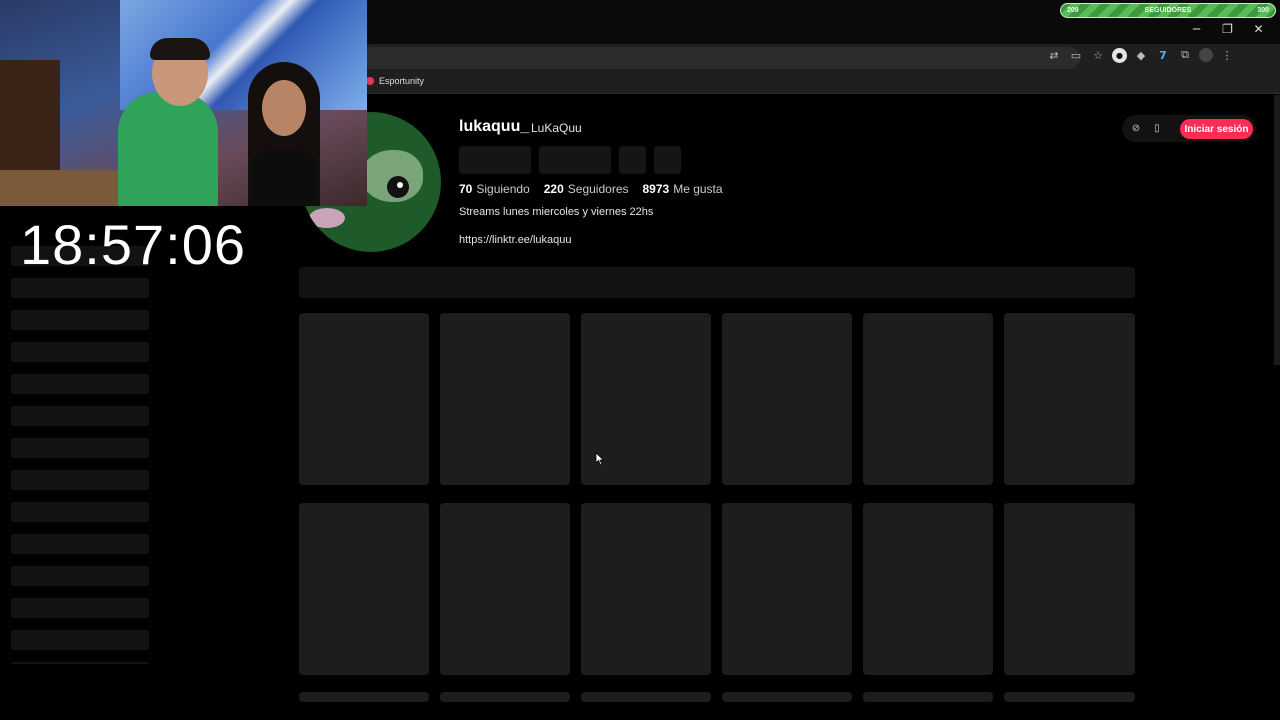  What do you see at coordinates (1157, 128) in the screenshot?
I see `phone-icon: ▯` at bounding box center [1157, 128].